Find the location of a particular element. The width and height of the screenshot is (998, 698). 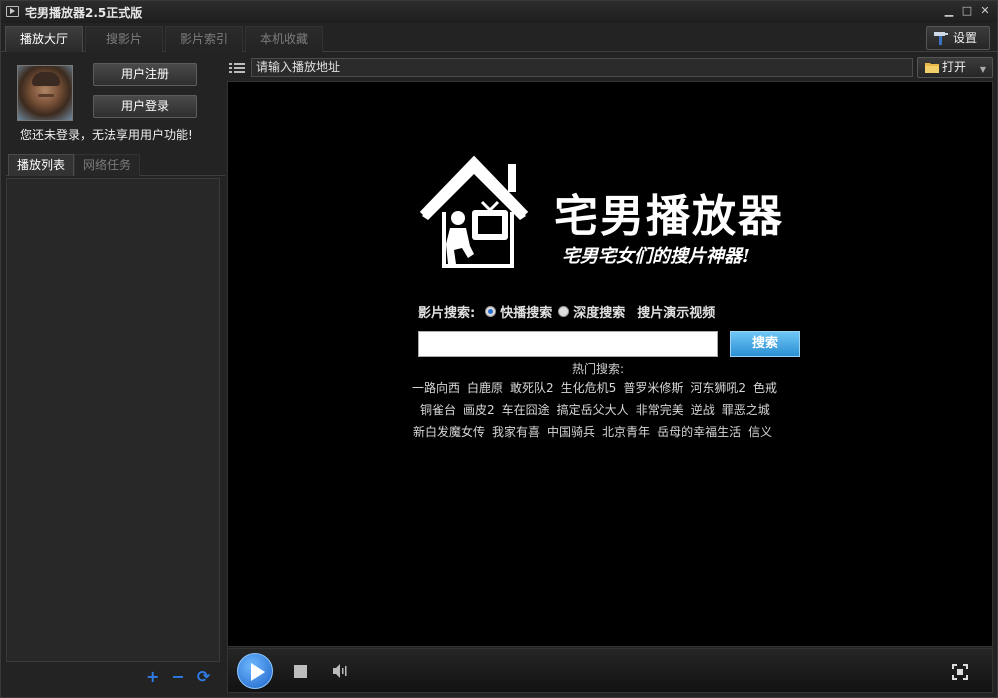

main-tabbar: 播放大厅 搜影片 影片索引 本机收藏 设置 is located at coordinates (499, 38).